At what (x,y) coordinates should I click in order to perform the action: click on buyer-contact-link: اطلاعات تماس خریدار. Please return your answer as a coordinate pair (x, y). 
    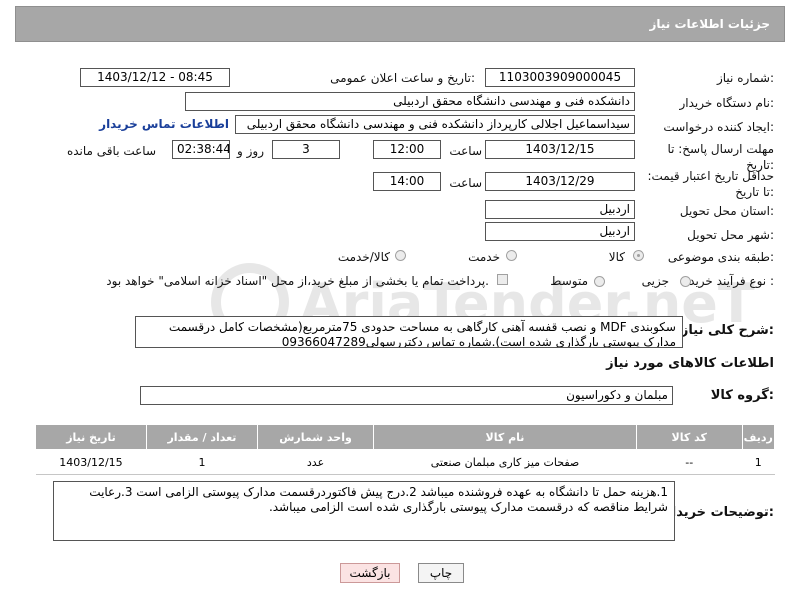
    Looking at the image, I should click on (164, 124).